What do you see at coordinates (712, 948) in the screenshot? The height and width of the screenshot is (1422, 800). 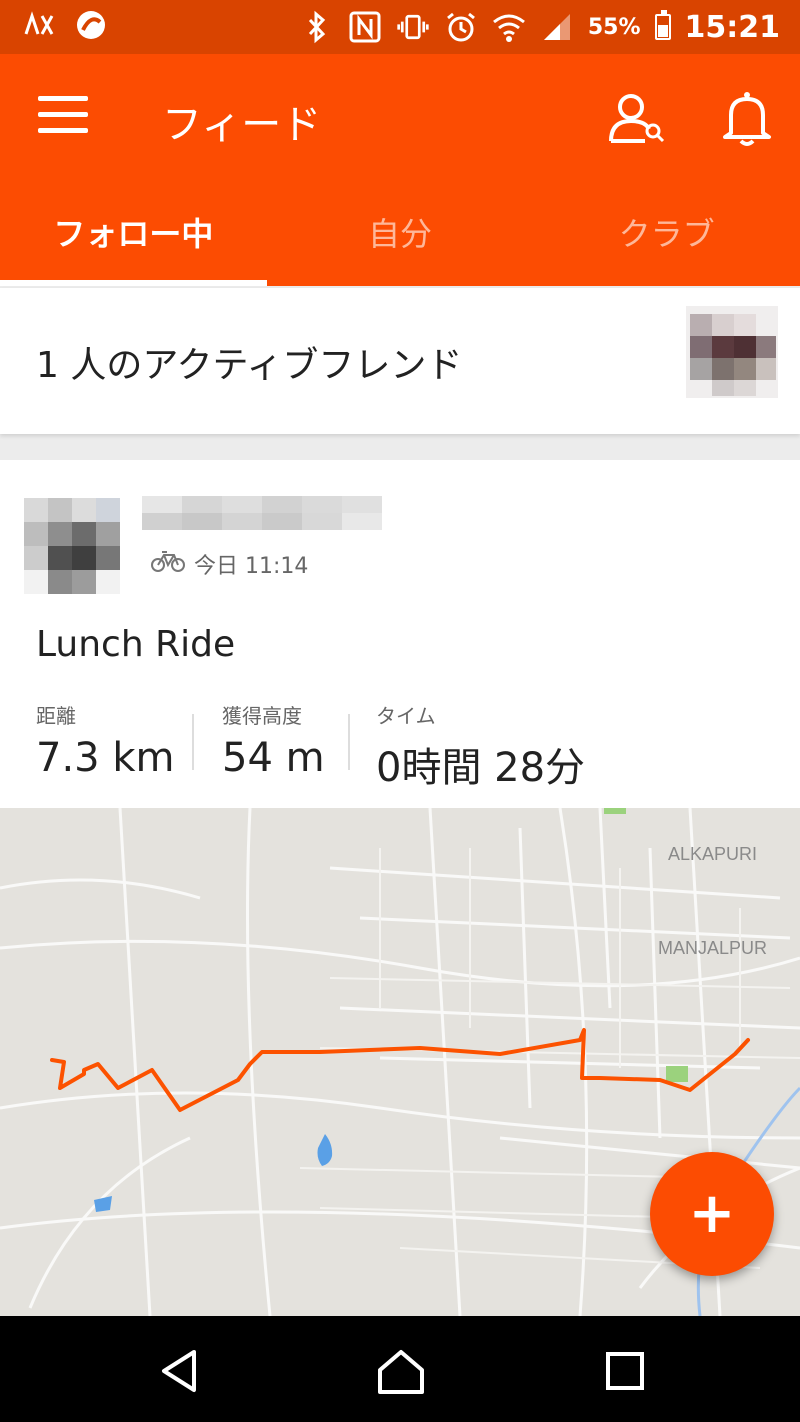 I see `map-label-manjalpur: MANJALPUR` at bounding box center [712, 948].